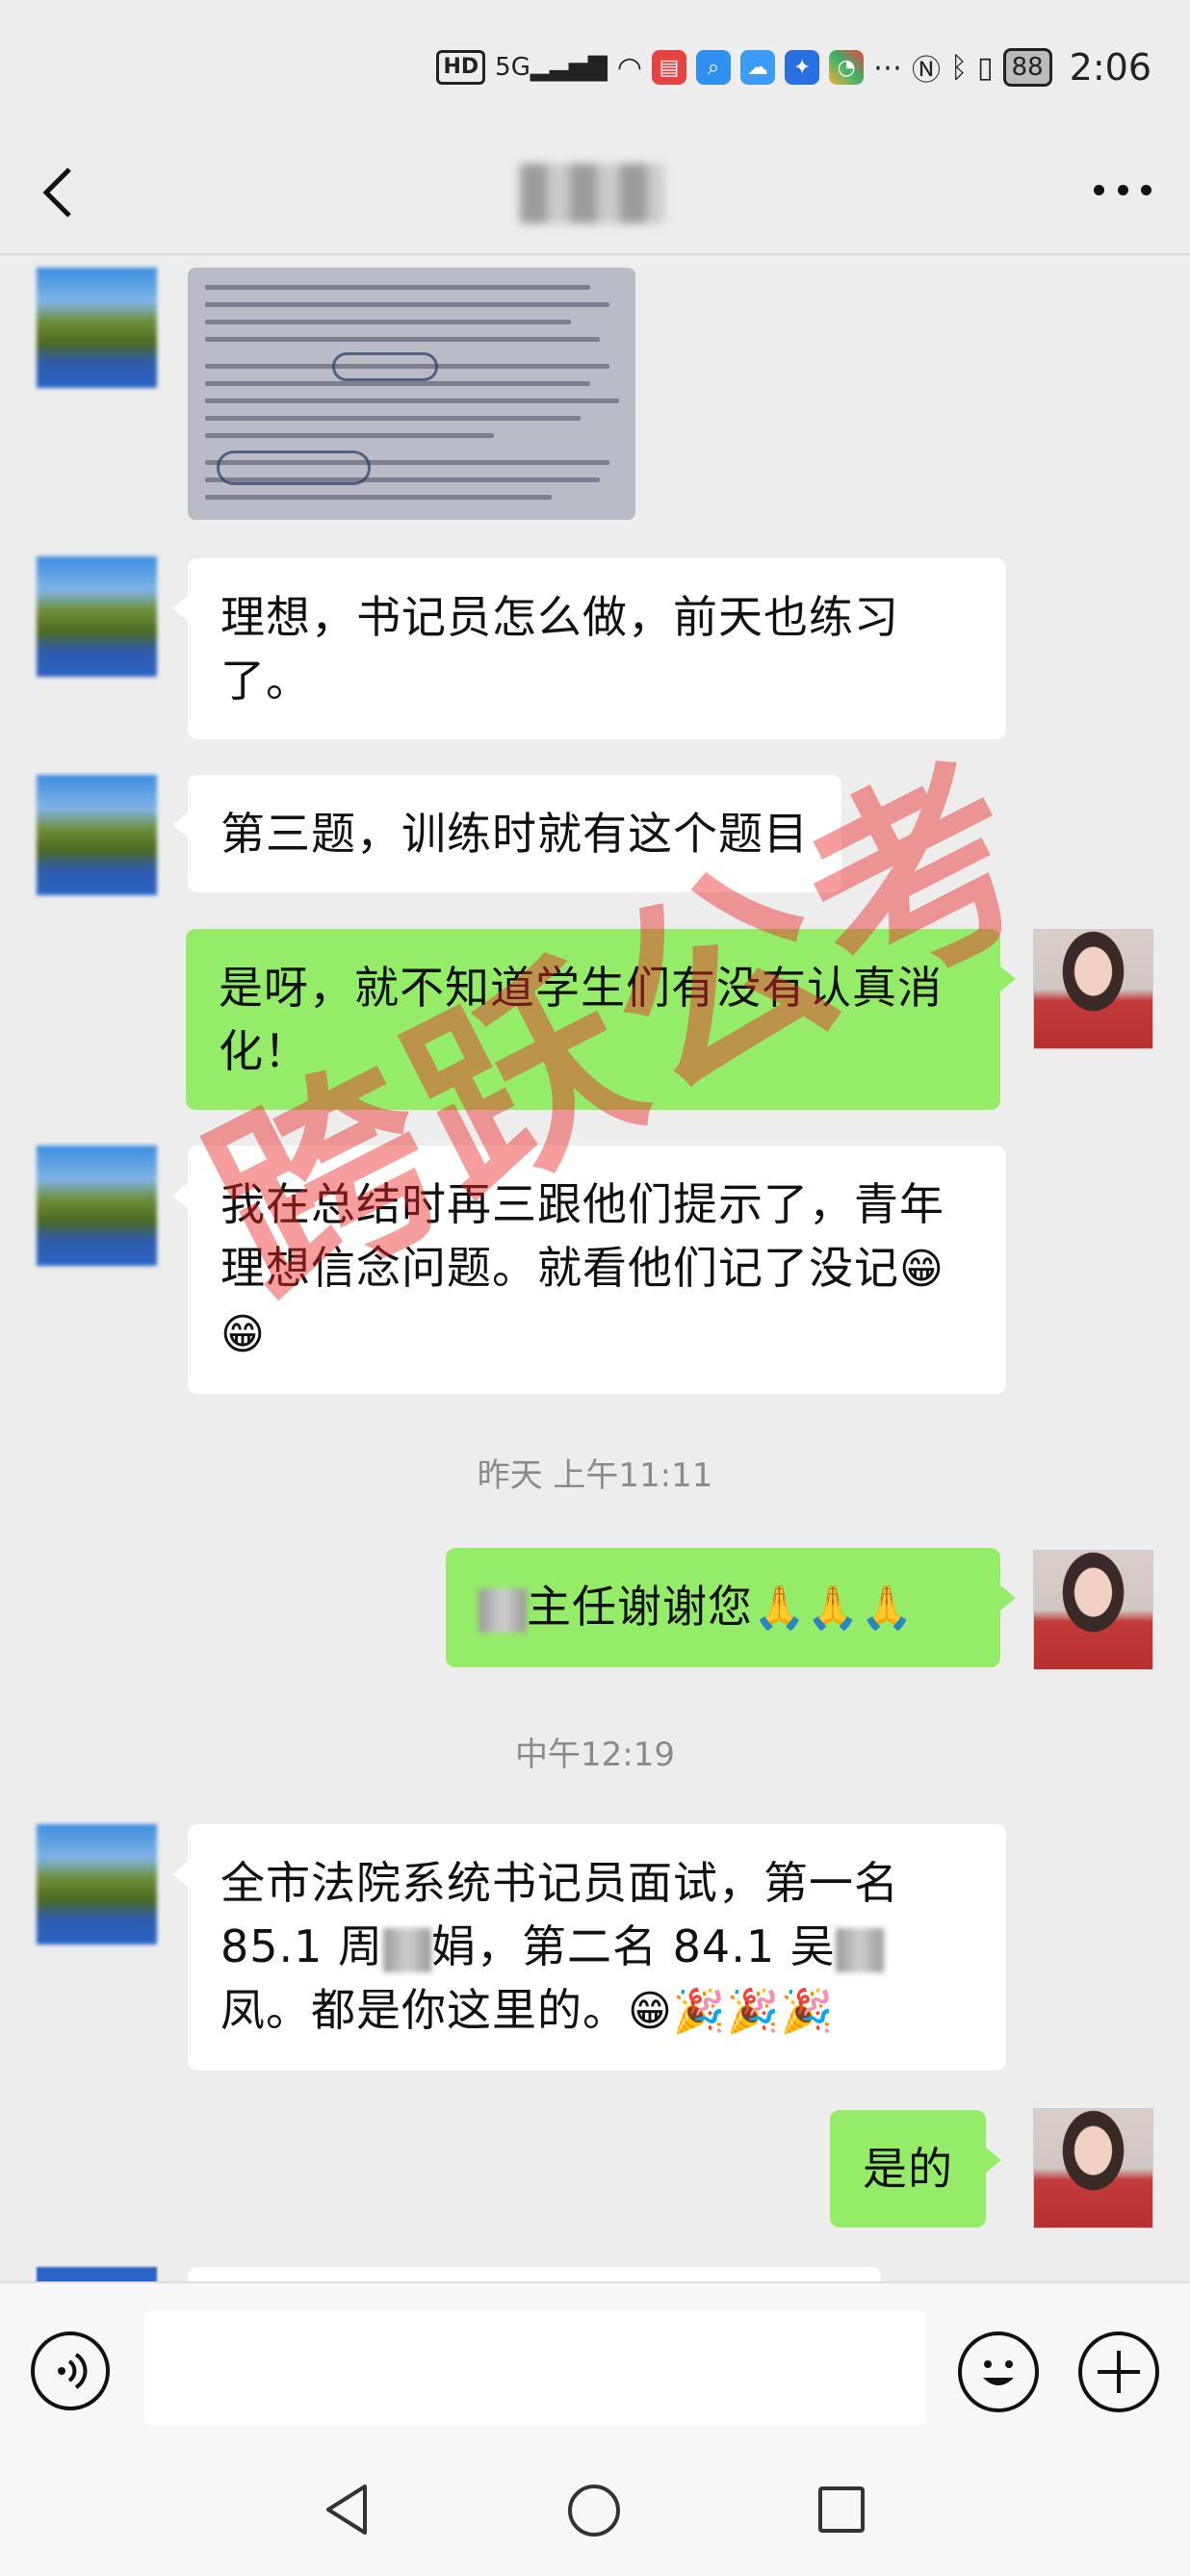 The height and width of the screenshot is (2576, 1190). What do you see at coordinates (1123, 190) in the screenshot?
I see `ellipsis-icon` at bounding box center [1123, 190].